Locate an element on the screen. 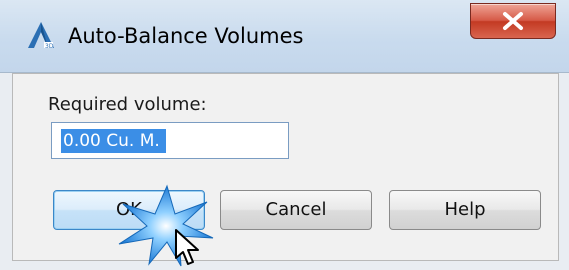 The height and width of the screenshot is (270, 569). window-title: Auto-Balance Volumes is located at coordinates (186, 36).